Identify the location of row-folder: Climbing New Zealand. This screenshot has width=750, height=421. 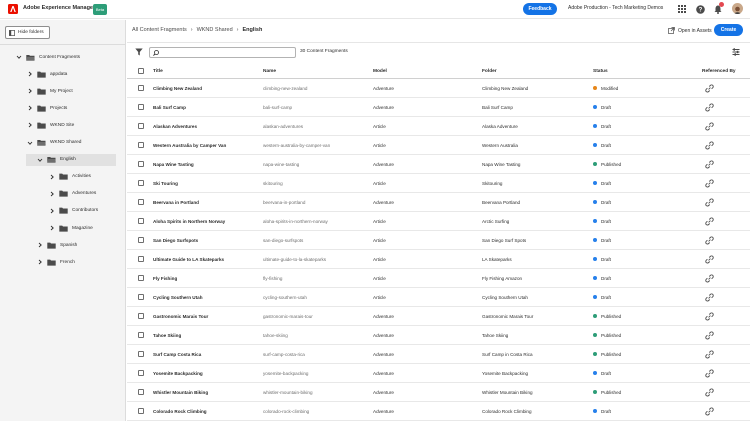
(536, 88).